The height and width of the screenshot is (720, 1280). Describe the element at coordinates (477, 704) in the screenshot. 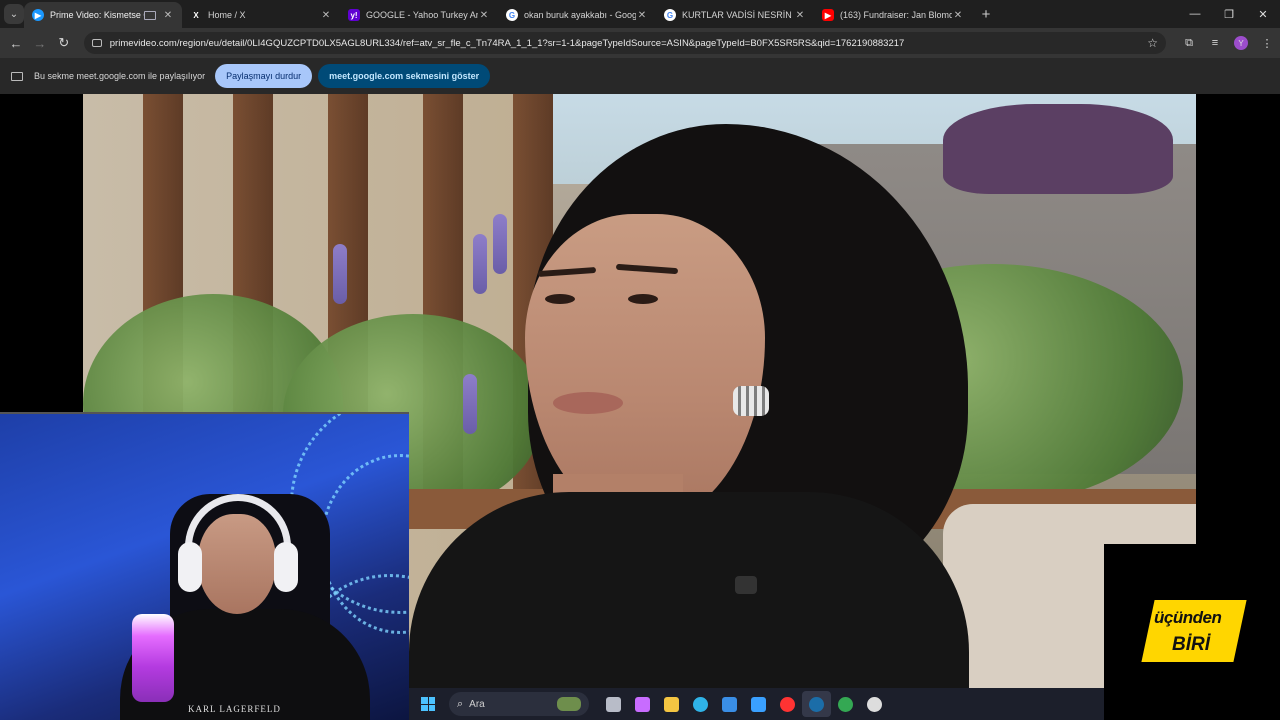

I see `search-label: Ara` at that location.